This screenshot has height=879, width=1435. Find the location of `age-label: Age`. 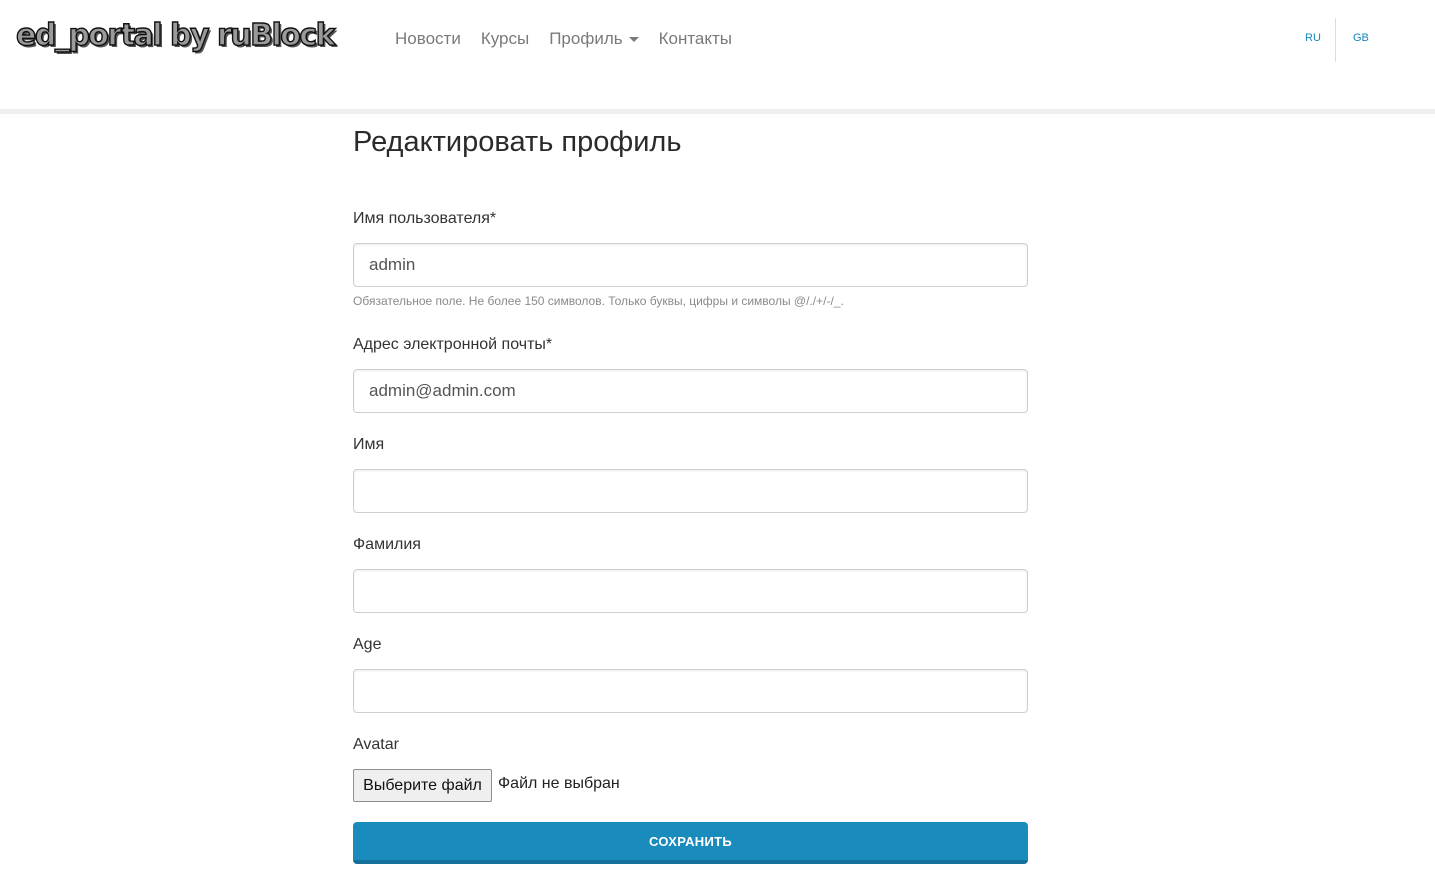

age-label: Age is located at coordinates (367, 644).